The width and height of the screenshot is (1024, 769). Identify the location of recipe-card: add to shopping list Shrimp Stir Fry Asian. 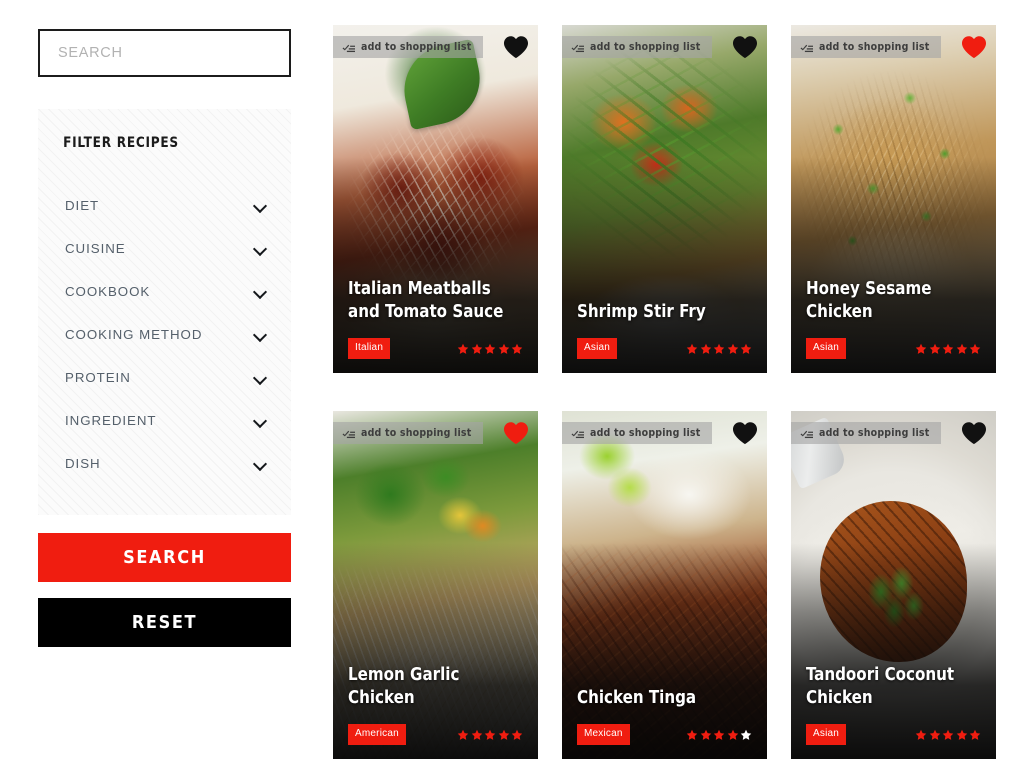
(664, 199).